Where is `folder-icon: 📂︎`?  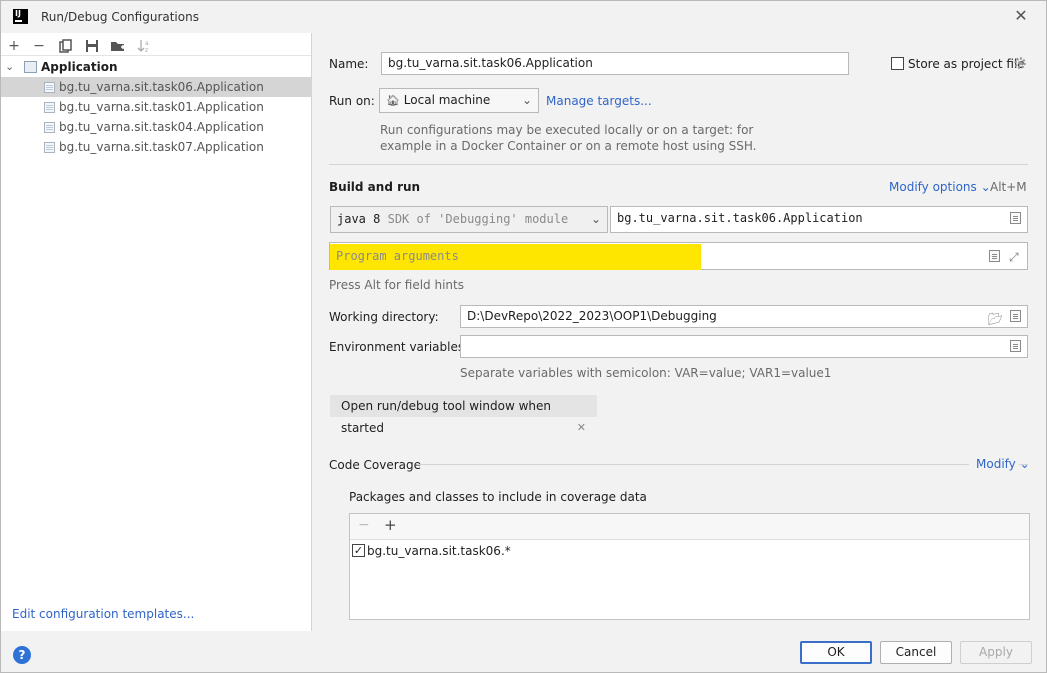
folder-icon: 📂︎ is located at coordinates (995, 319).